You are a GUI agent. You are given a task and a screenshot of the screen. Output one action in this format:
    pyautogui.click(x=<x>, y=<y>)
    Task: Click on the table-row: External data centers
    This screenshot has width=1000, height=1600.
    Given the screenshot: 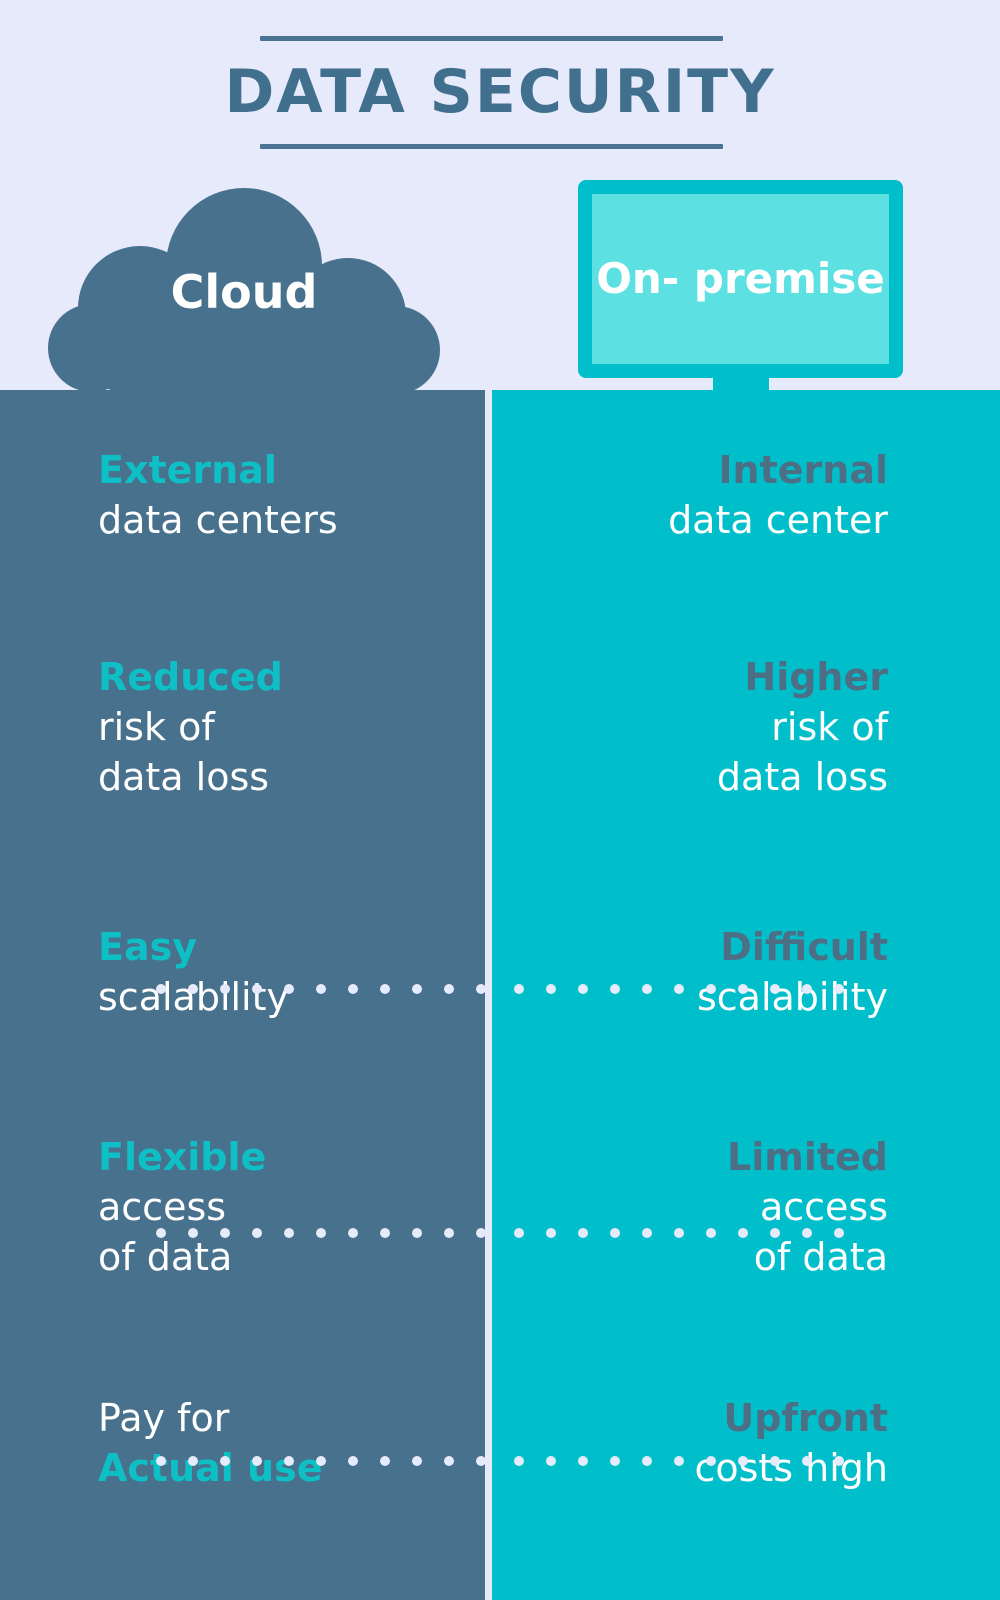 What is the action you would take?
    pyautogui.click(x=284, y=495)
    